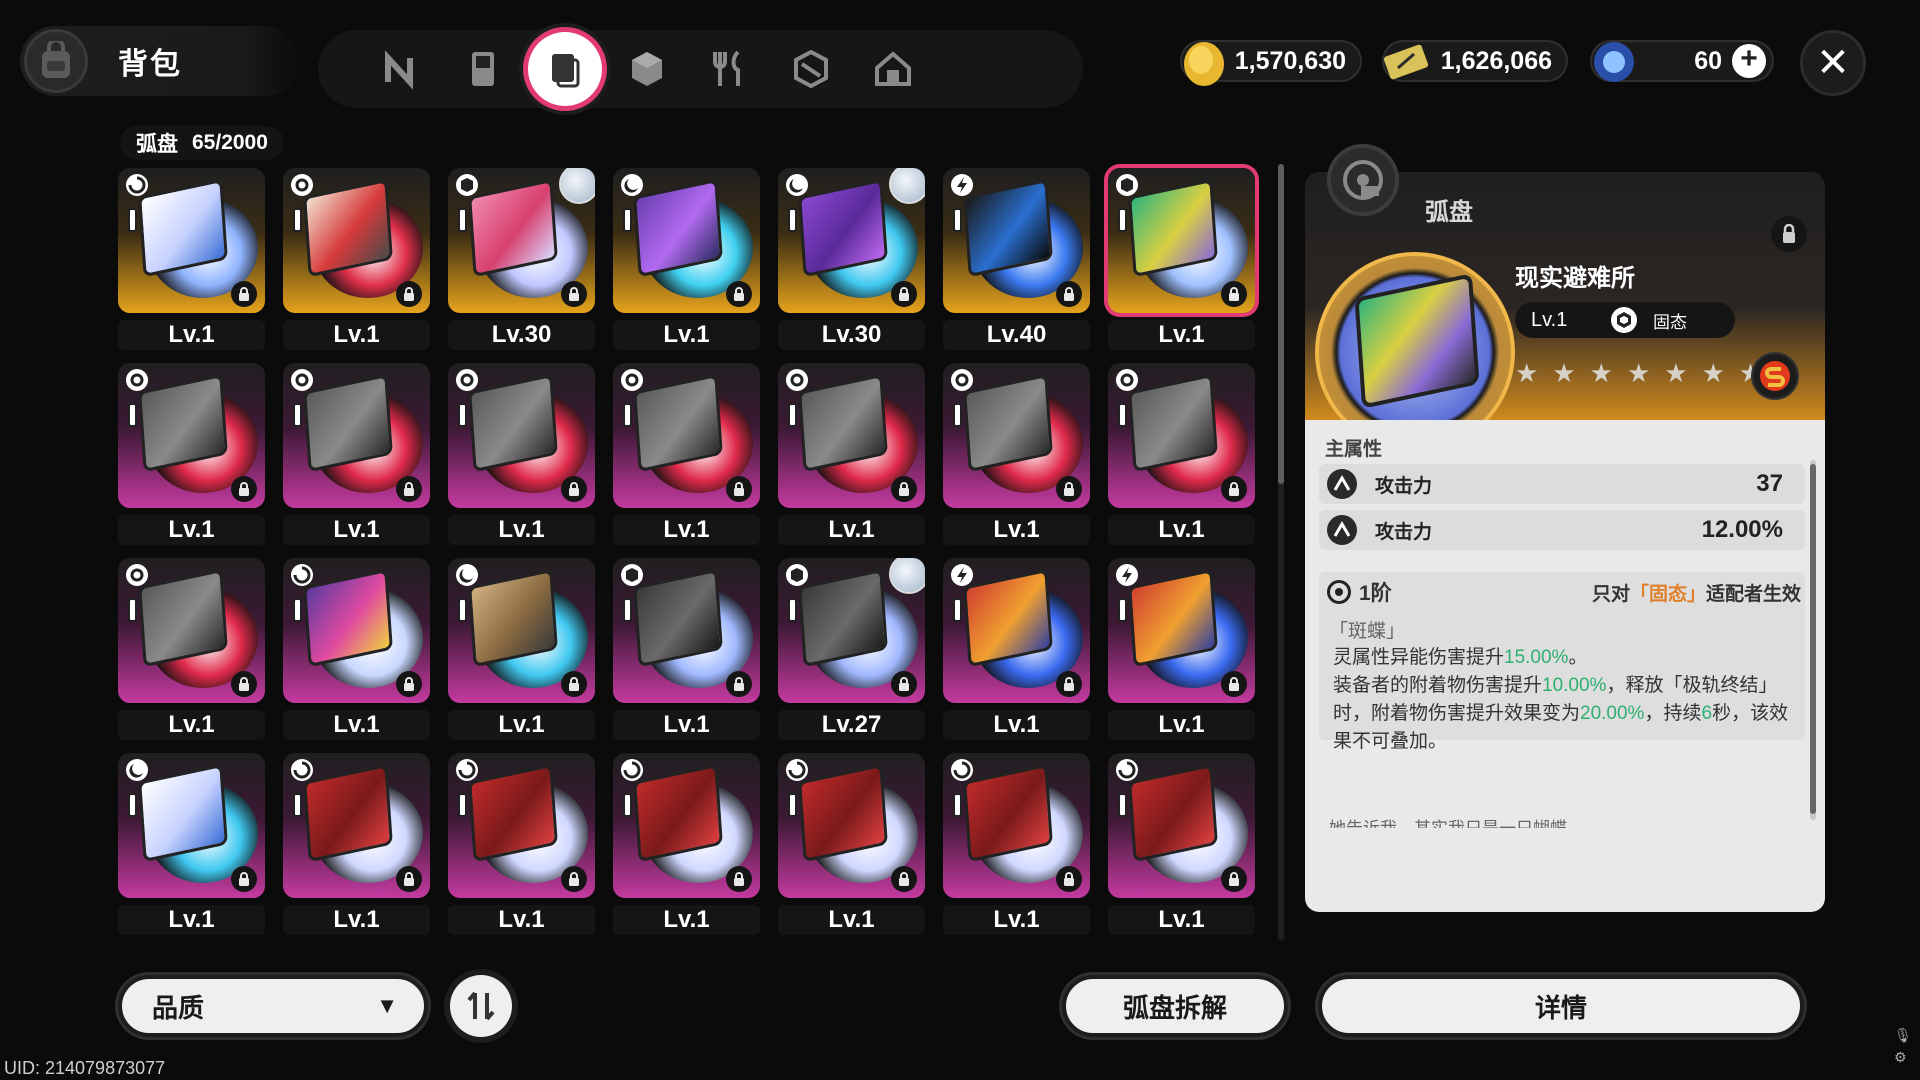 The width and height of the screenshot is (1920, 1080). What do you see at coordinates (577, 186) in the screenshot?
I see `equipped-avatar` at bounding box center [577, 186].